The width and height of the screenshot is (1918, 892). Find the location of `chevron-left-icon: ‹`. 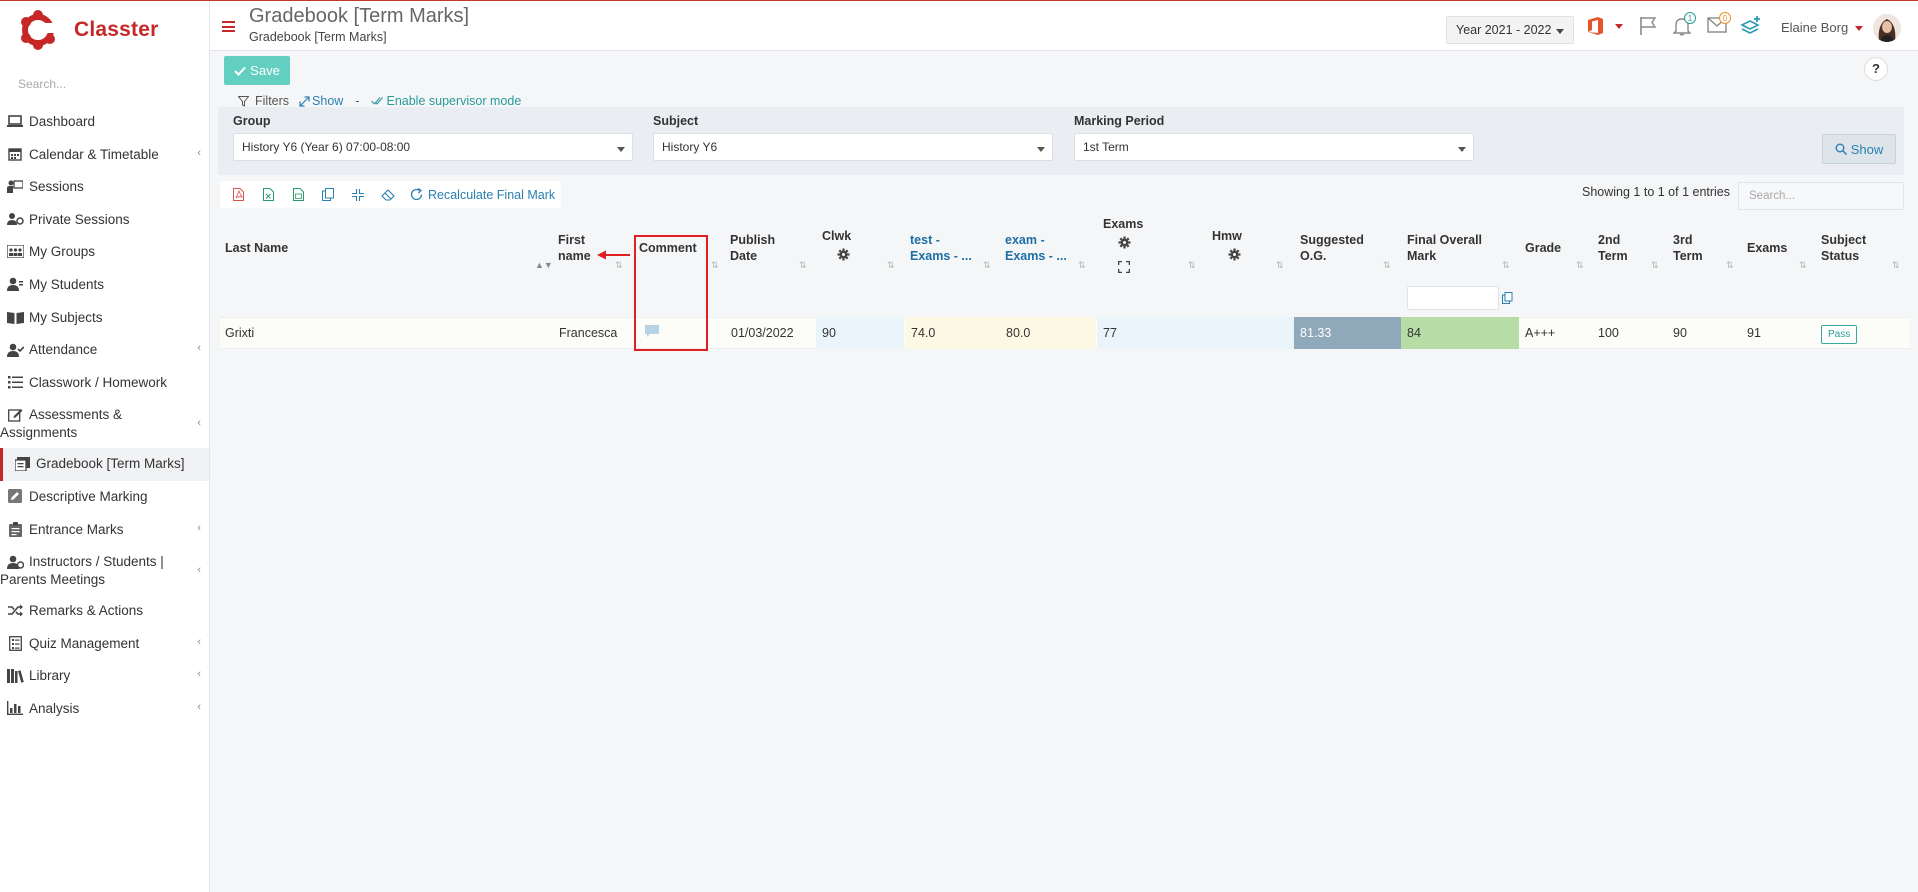

chevron-left-icon: ‹ is located at coordinates (199, 527).